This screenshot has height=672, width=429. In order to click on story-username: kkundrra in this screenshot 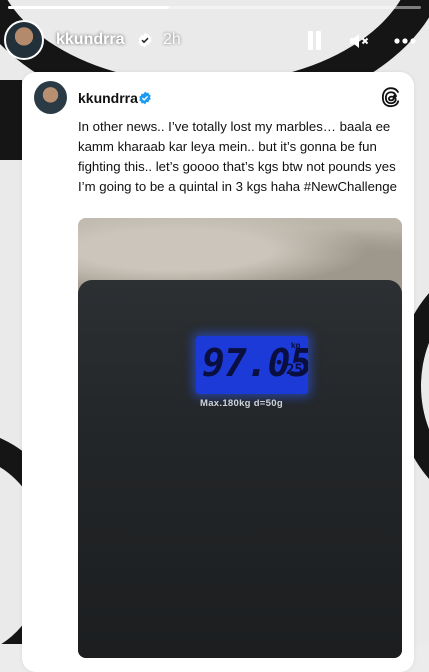, I will do `click(90, 40)`.